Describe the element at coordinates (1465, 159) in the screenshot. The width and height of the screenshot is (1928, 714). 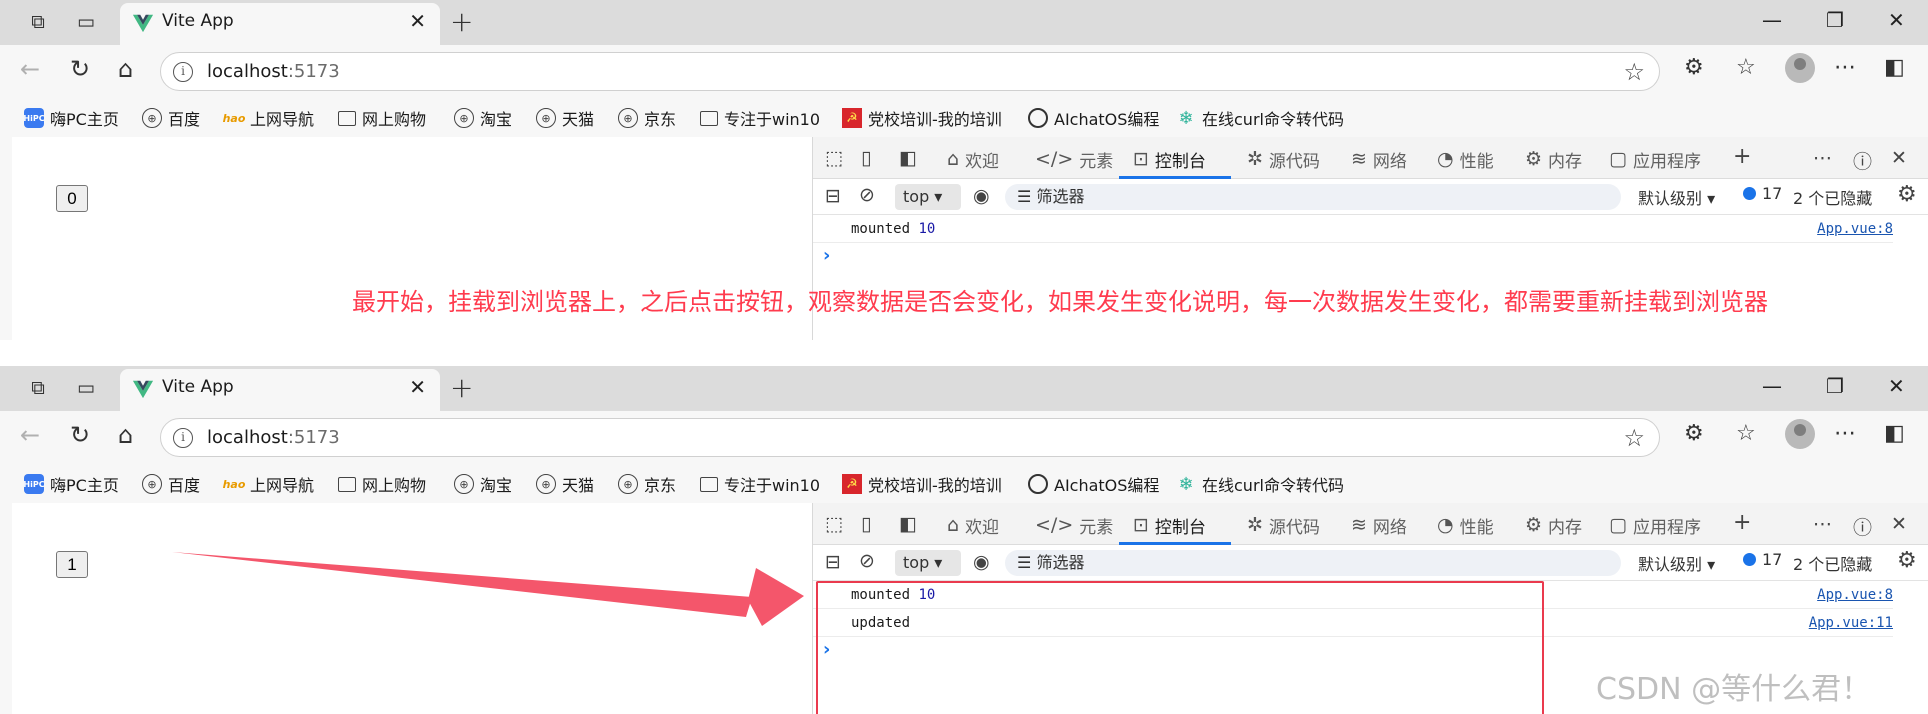
I see `tab-performance: ◔ 性能` at that location.